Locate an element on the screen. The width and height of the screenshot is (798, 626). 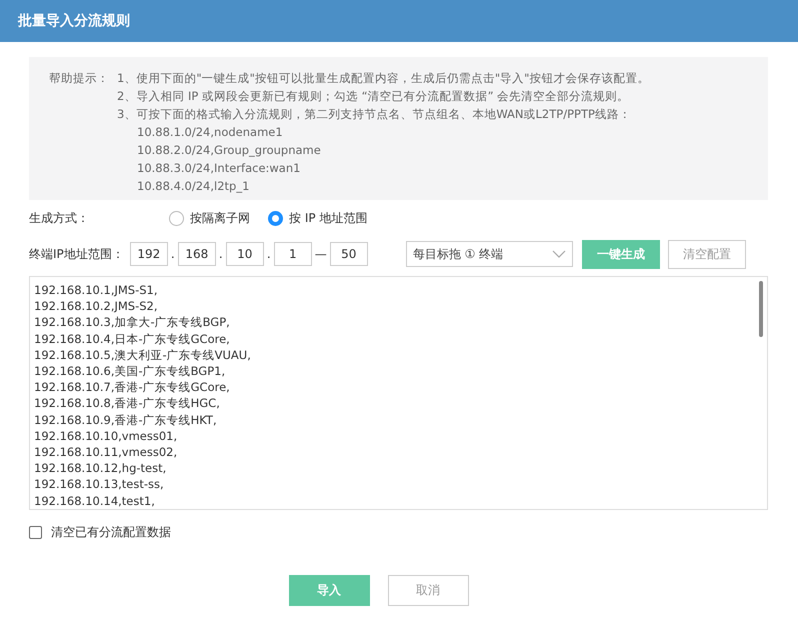
chevron-down-icon is located at coordinates (559, 254).